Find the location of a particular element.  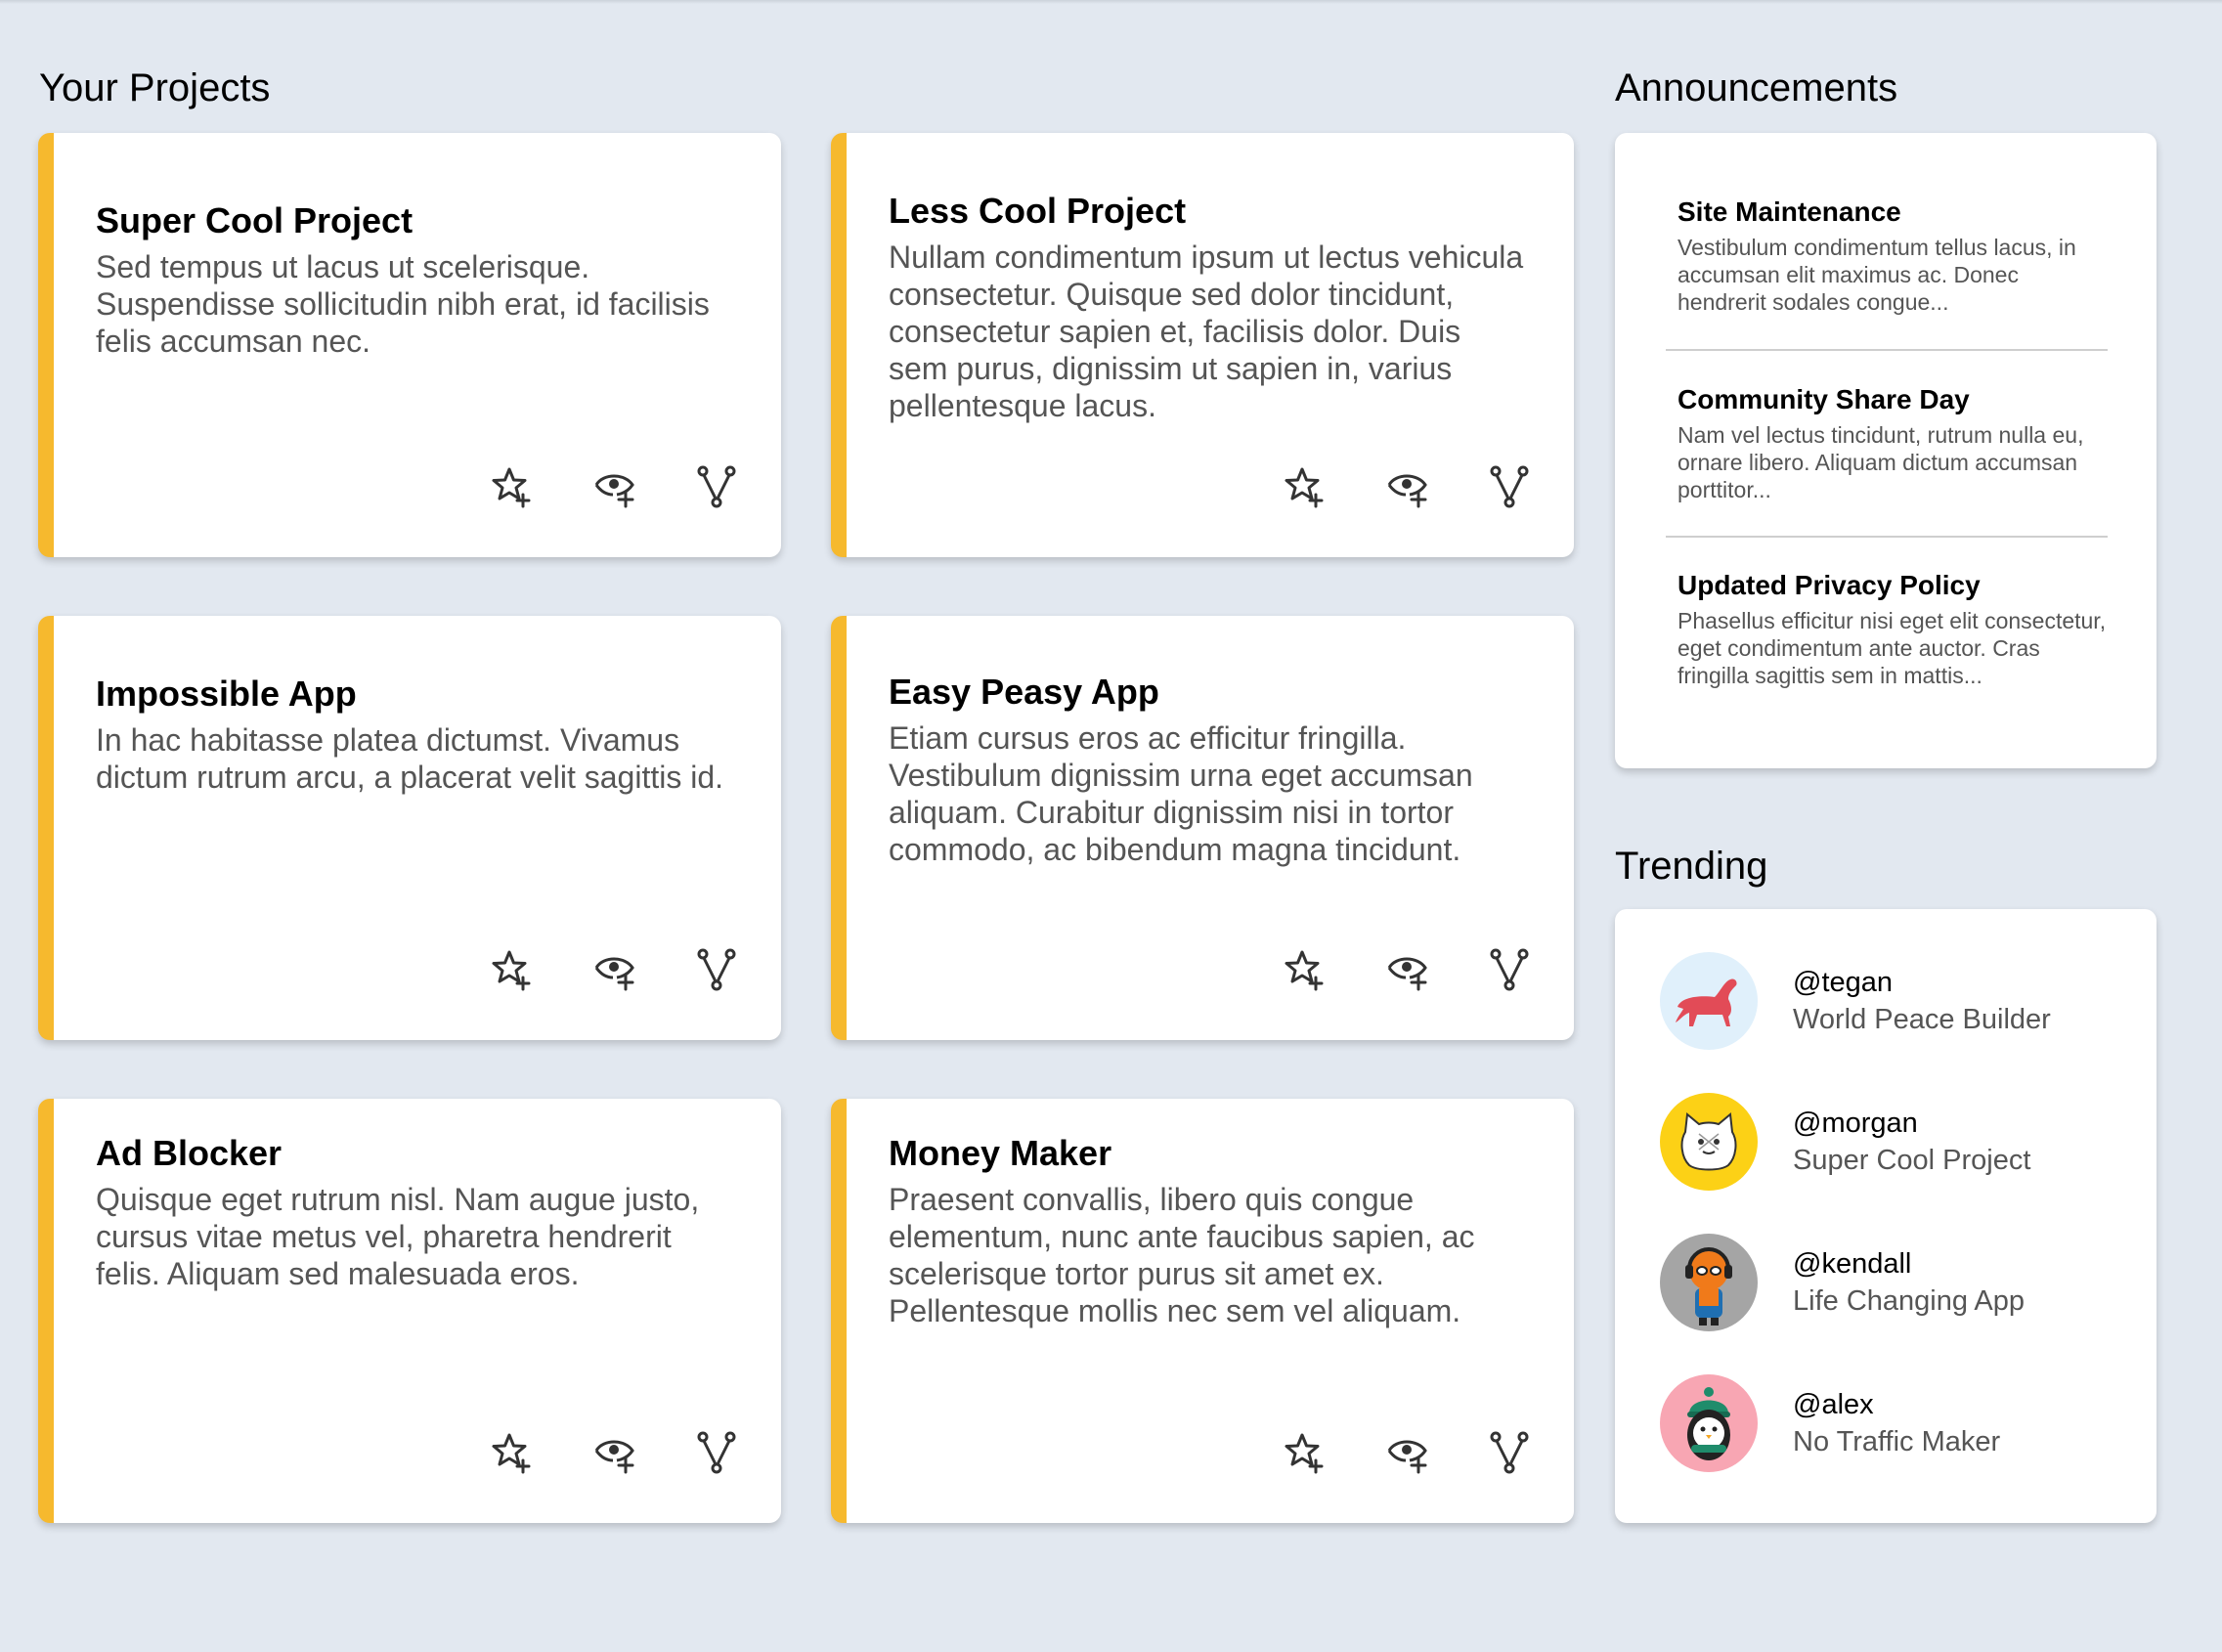

trending-username: @tegan is located at coordinates (1922, 982).